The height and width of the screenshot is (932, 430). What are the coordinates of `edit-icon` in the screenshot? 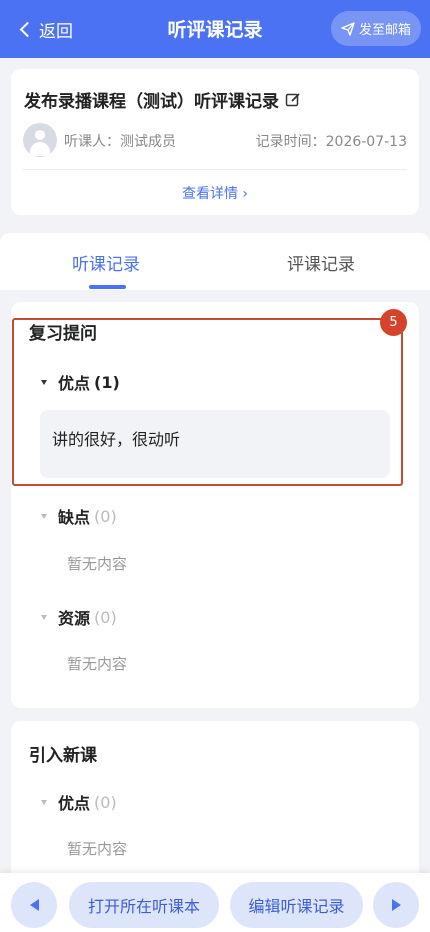 It's located at (293, 100).